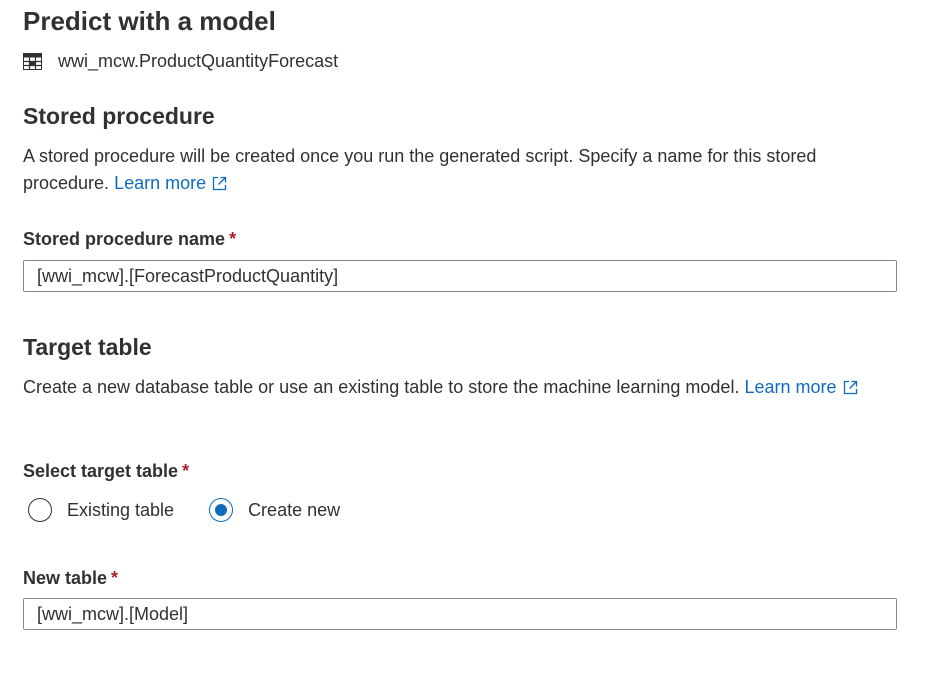  I want to click on stored-procedure-learn-more-link: Learn more, so click(170, 183).